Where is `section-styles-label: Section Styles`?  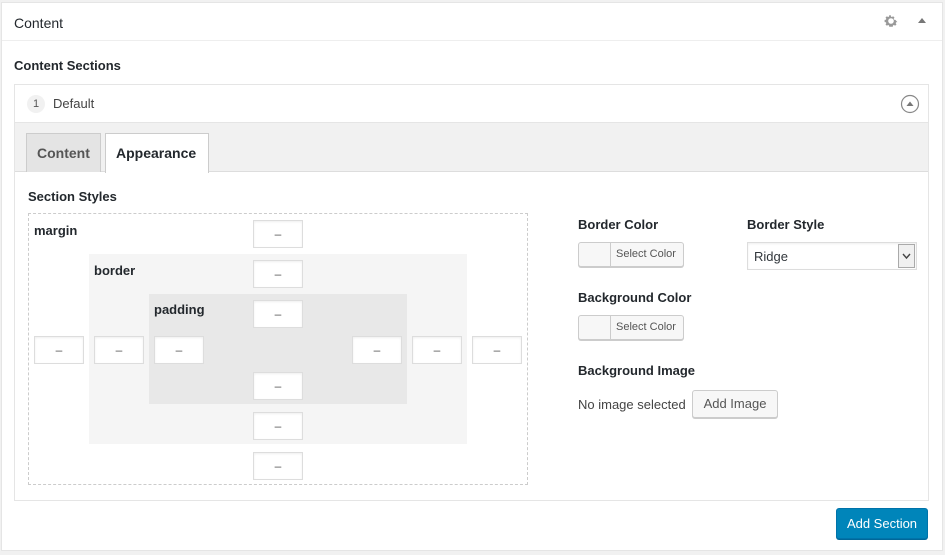
section-styles-label: Section Styles is located at coordinates (72, 196).